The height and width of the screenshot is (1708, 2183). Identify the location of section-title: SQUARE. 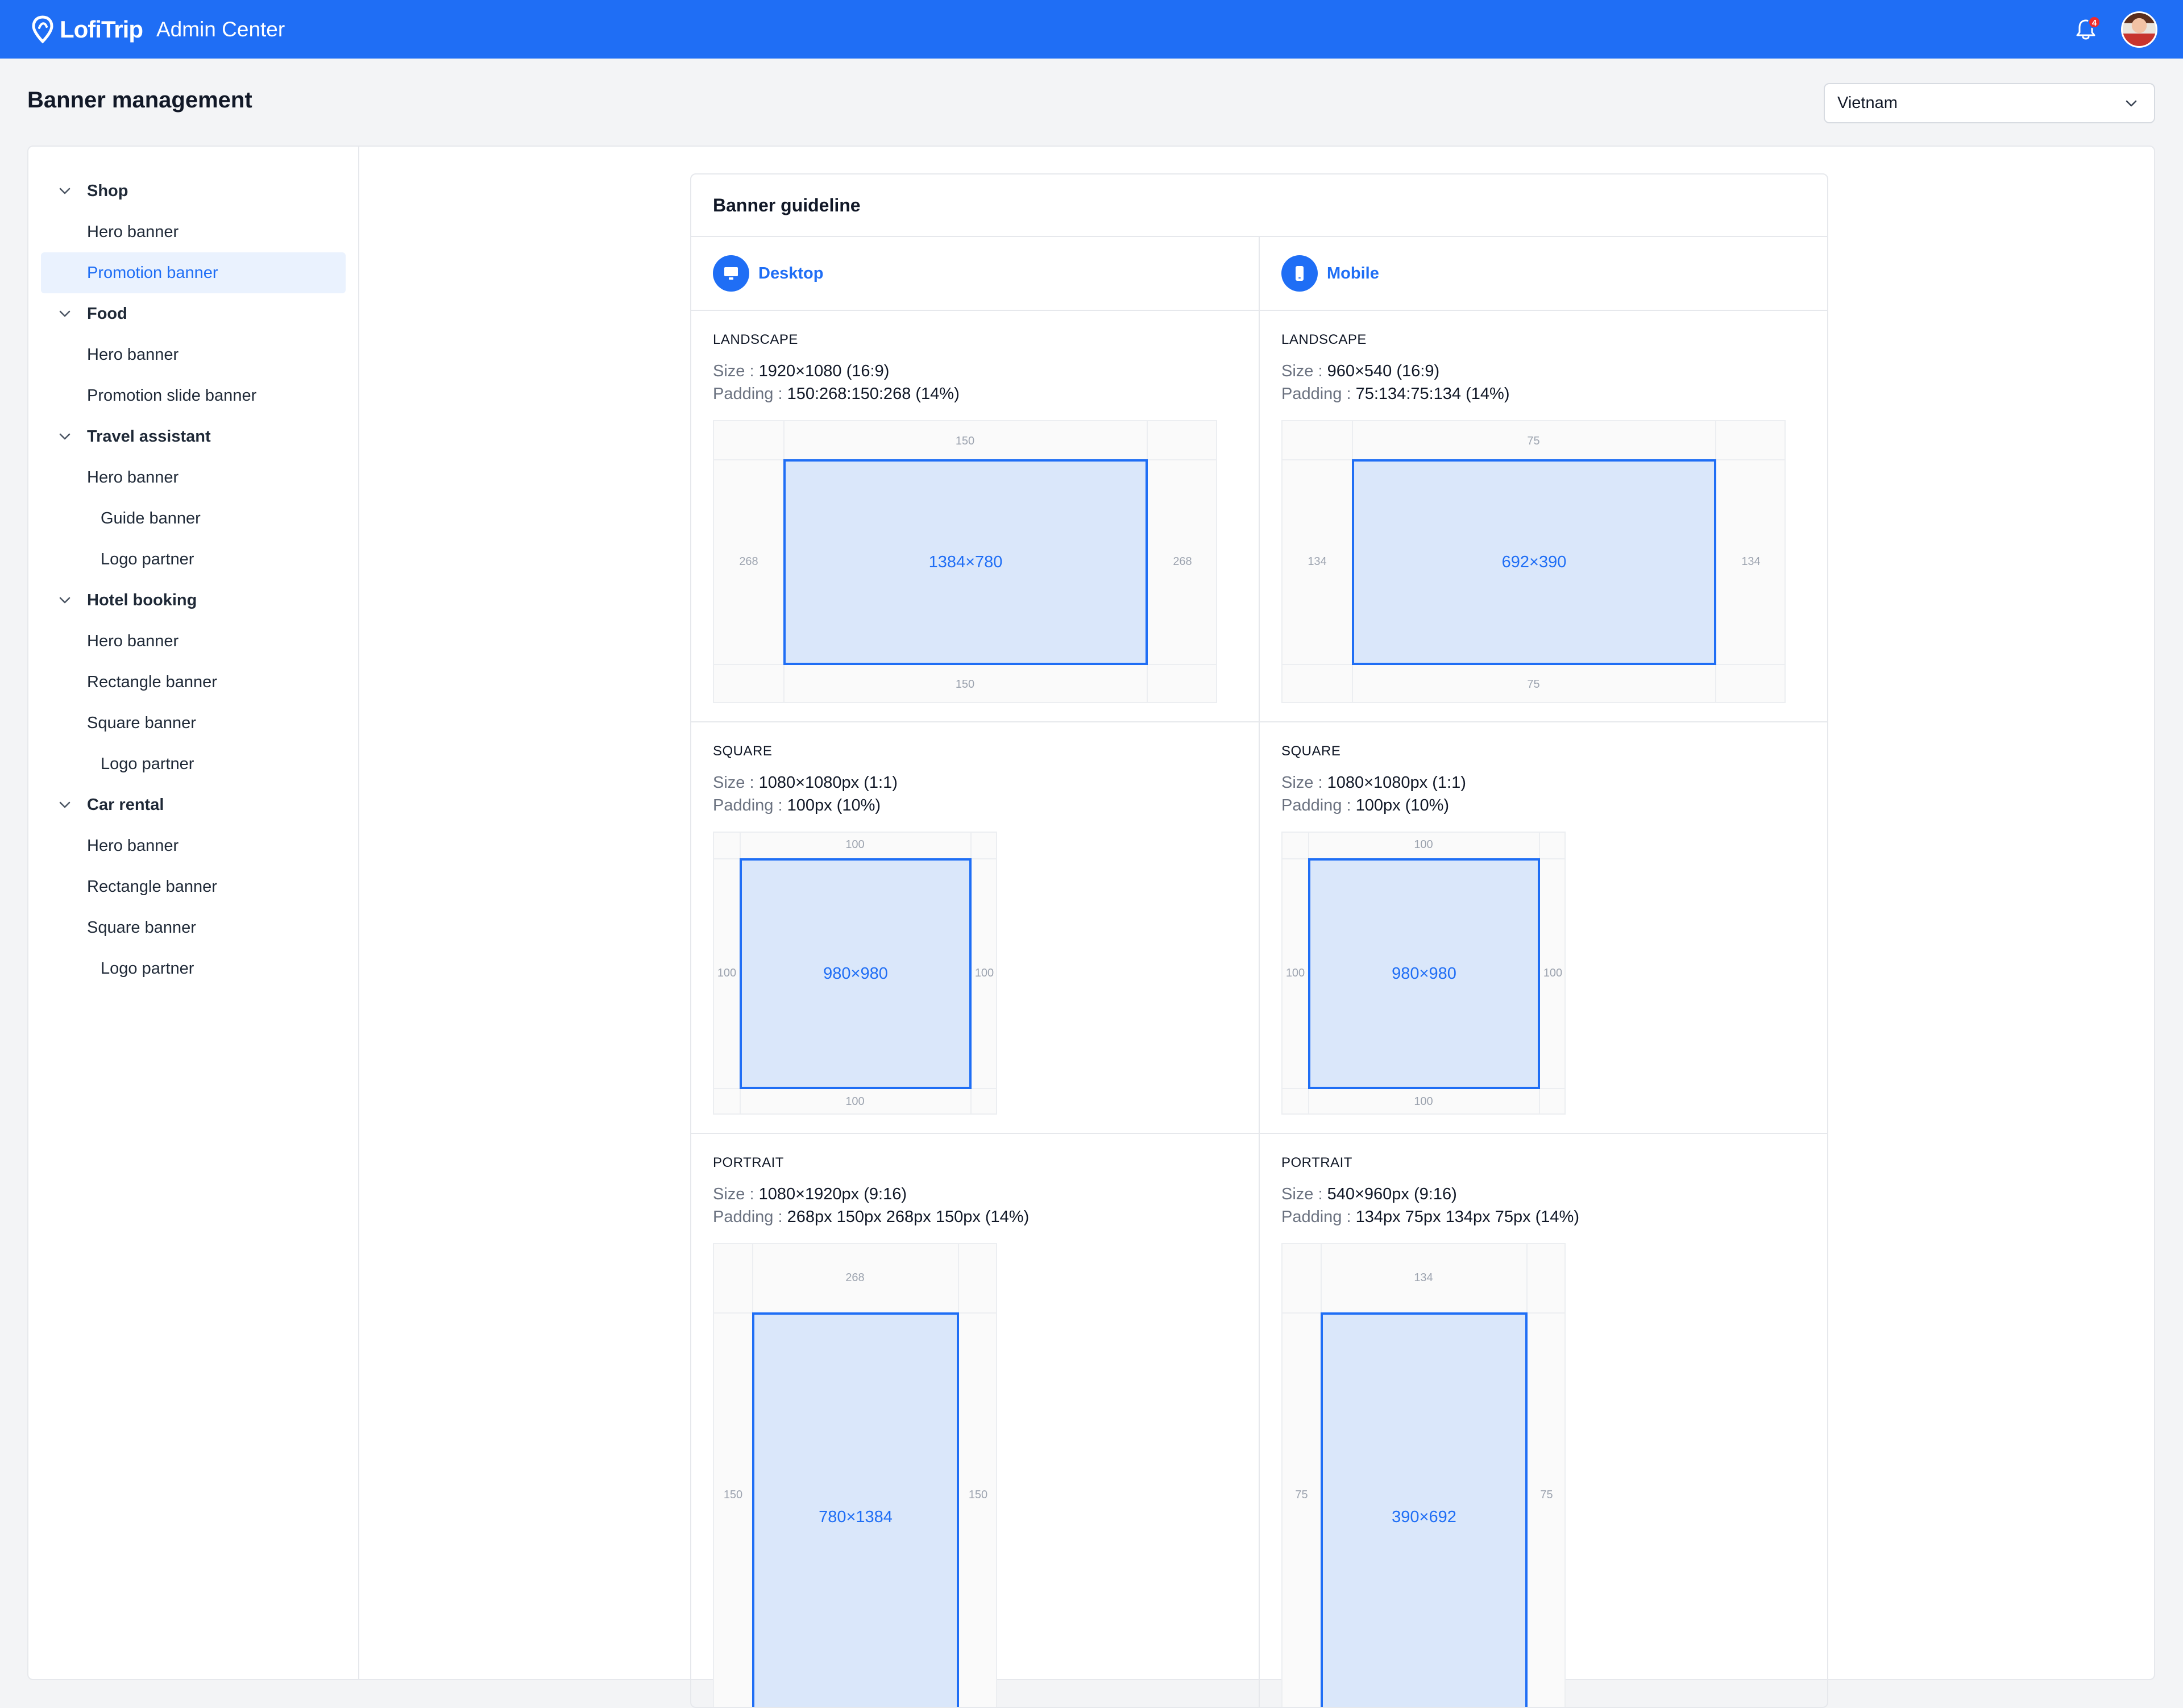
(743, 751).